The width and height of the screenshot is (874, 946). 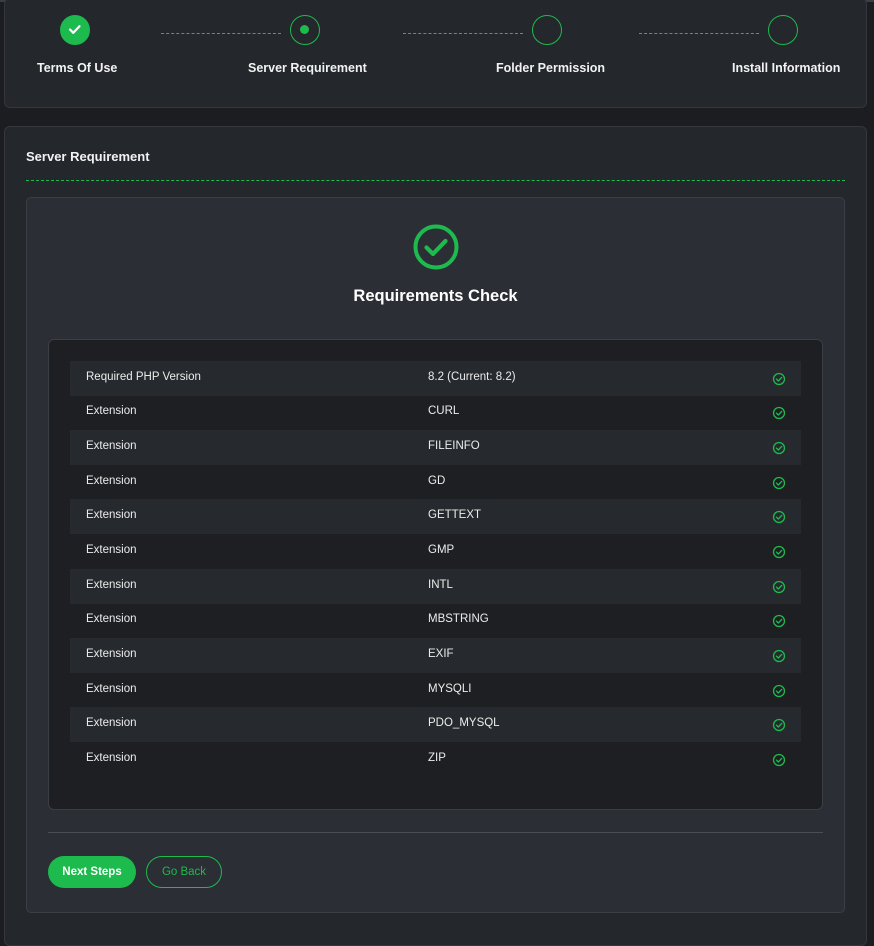 I want to click on step-done-circle, so click(x=75, y=30).